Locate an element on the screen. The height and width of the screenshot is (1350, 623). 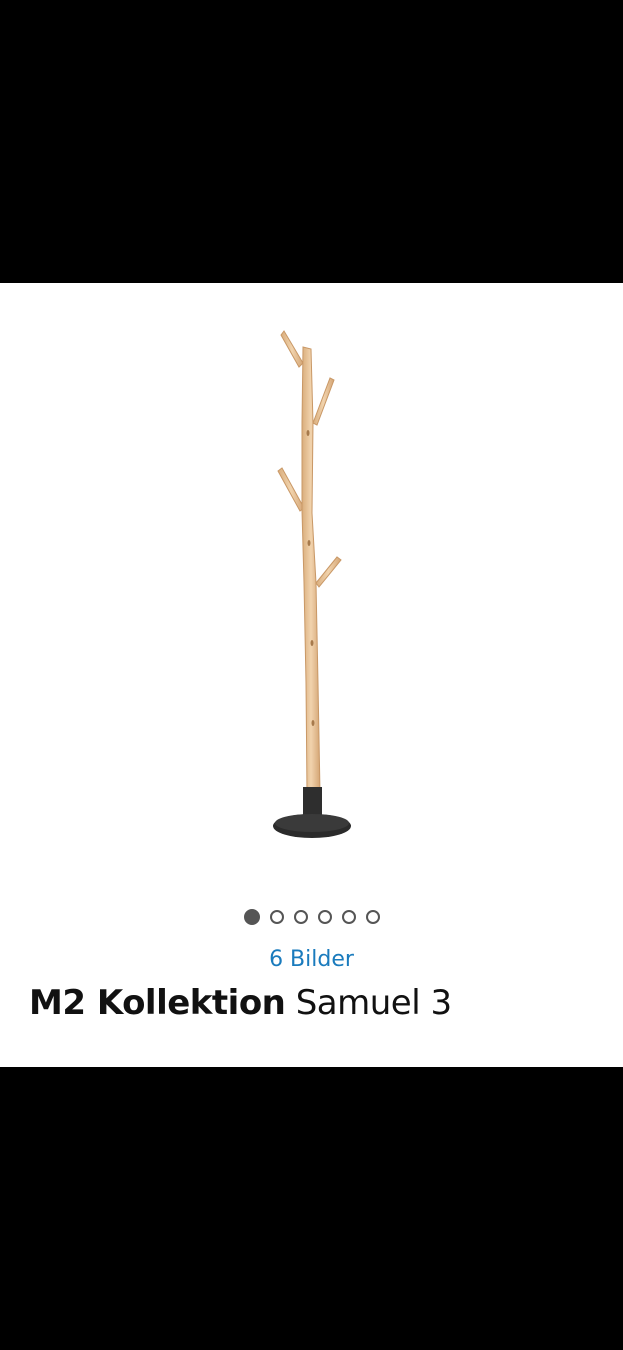
product-brand: M2 Kollektion is located at coordinates (157, 1003).